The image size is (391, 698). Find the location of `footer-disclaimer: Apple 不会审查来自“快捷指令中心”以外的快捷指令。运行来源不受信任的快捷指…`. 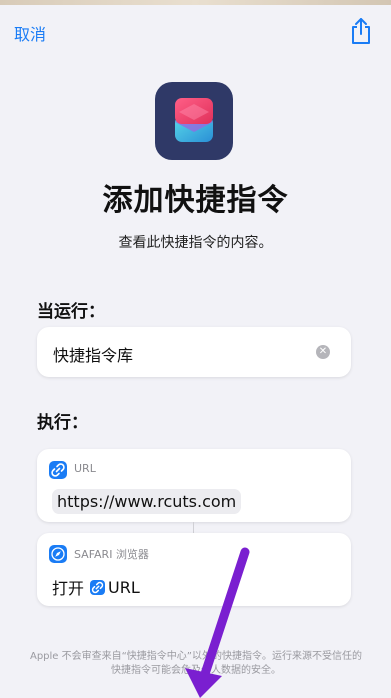

footer-disclaimer: Apple 不会审查来自“快捷指令中心”以外的快捷指令。运行来源不受信任的快捷指… is located at coordinates (195, 663).